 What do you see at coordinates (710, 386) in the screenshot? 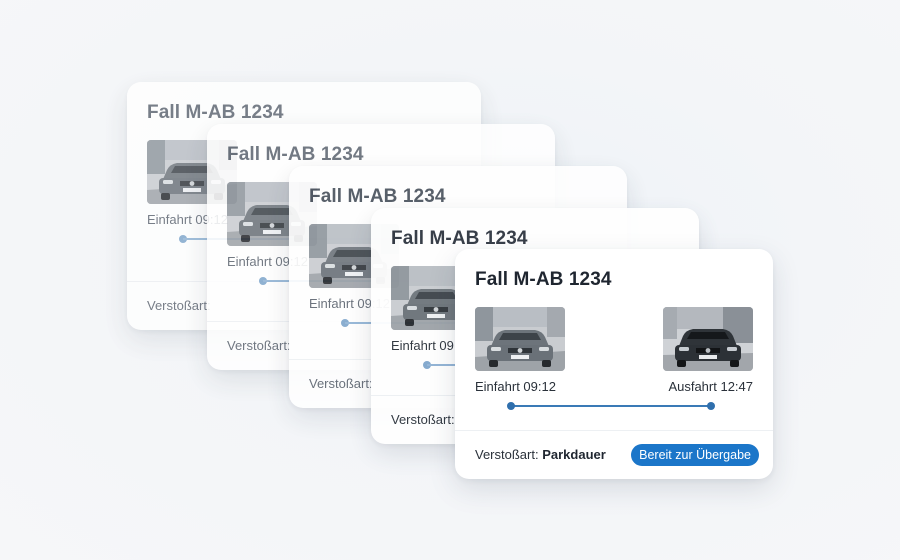
I see `exit-time-label: Ausfahrt 12:47` at bounding box center [710, 386].